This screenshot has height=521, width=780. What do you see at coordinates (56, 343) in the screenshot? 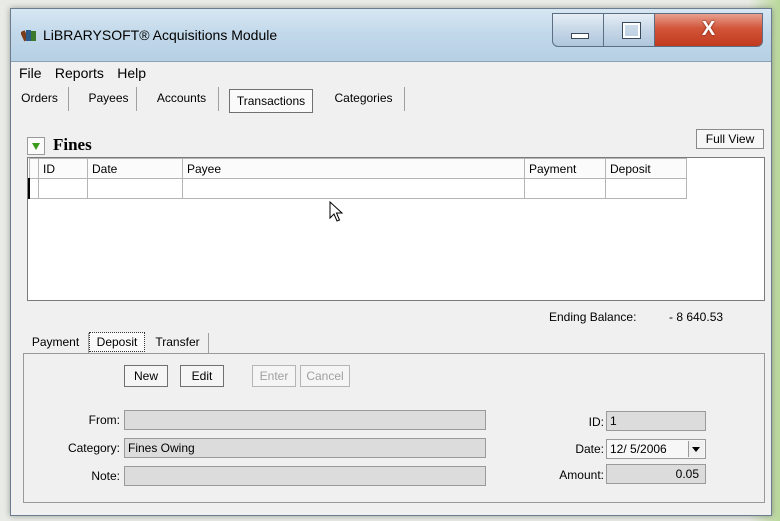
I see `tab-payment: Payment` at bounding box center [56, 343].